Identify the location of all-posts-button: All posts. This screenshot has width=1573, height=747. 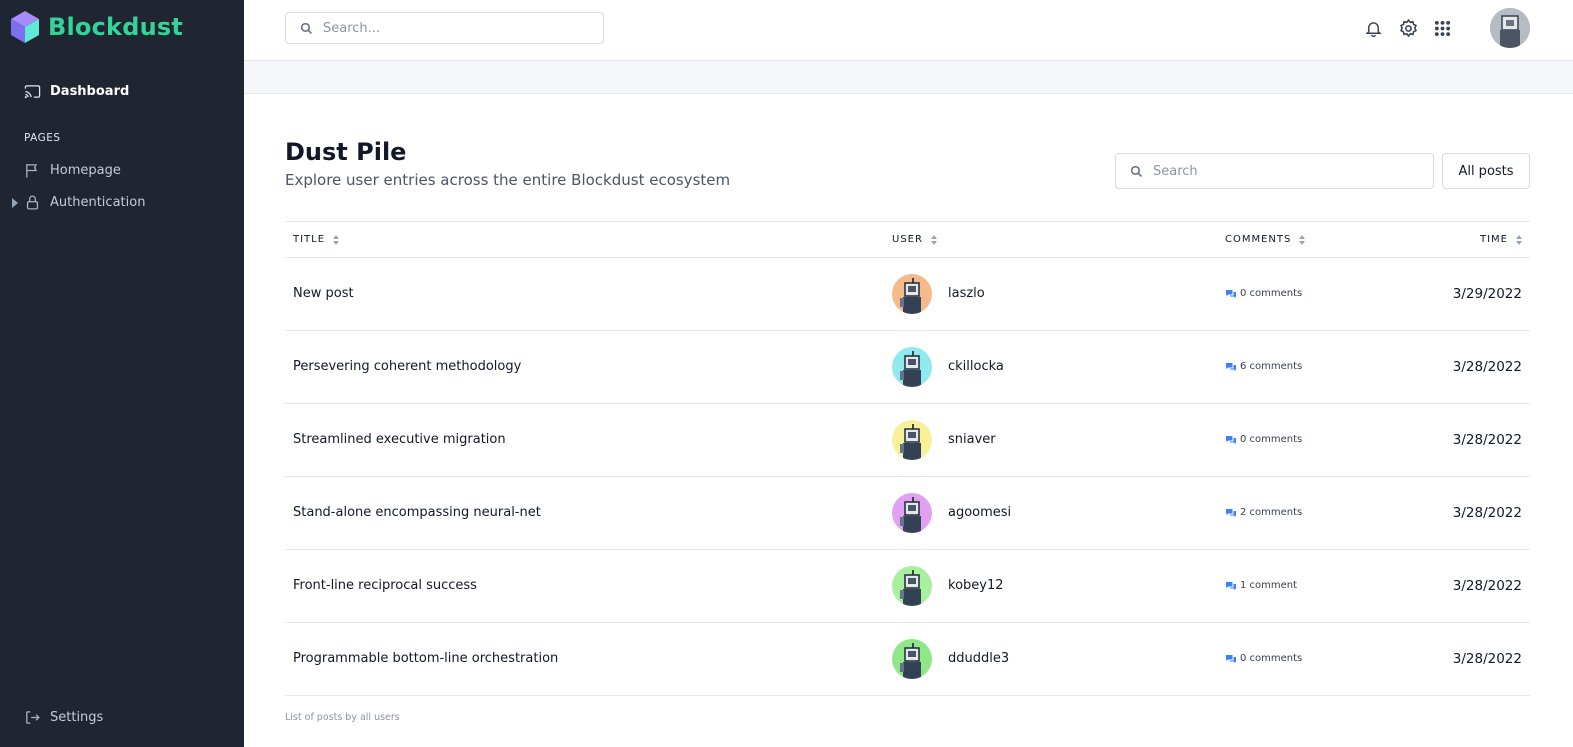
(1486, 171).